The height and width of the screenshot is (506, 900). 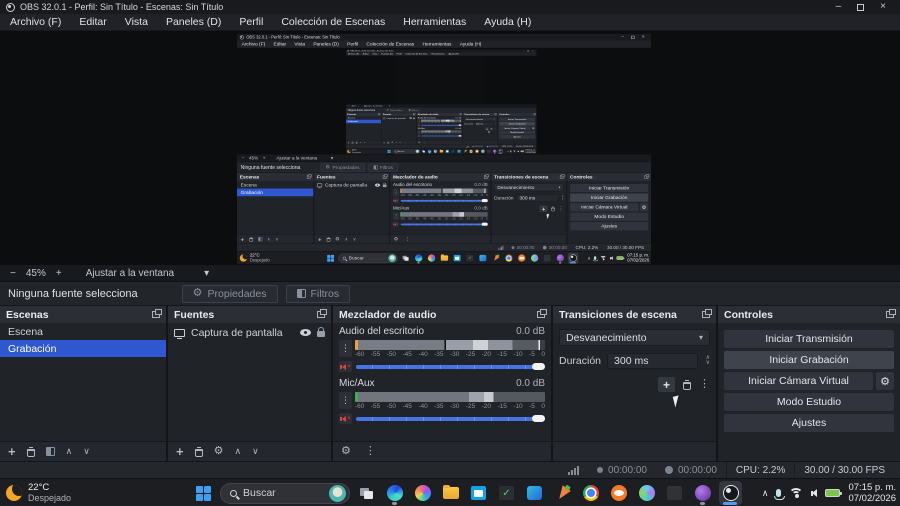 I want to click on scene-item-escena: Escena, so click(x=83, y=331).